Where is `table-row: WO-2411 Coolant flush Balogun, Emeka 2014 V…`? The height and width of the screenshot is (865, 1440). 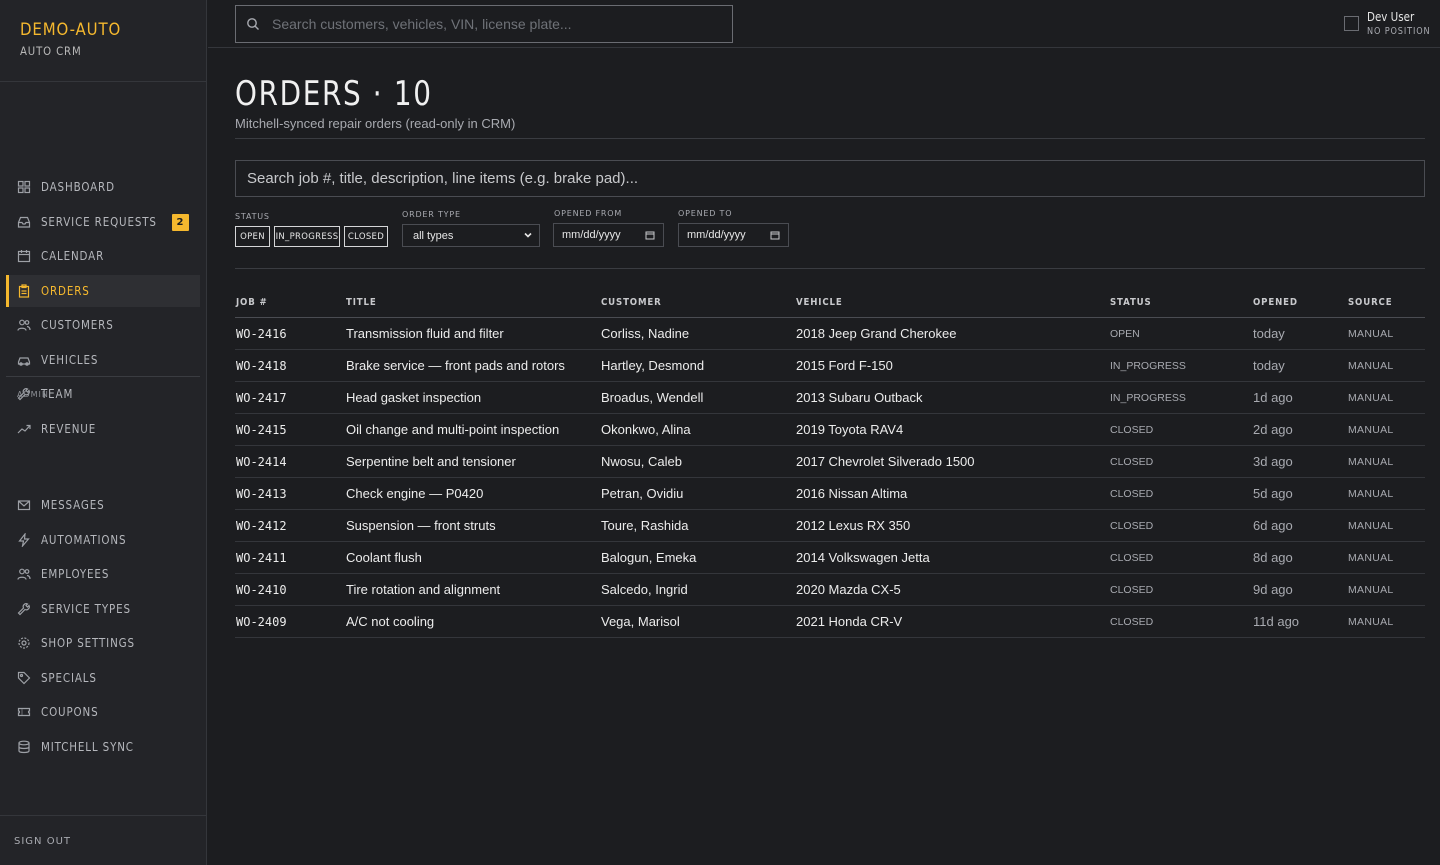 table-row: WO-2411 Coolant flush Balogun, Emeka 2014 V… is located at coordinates (830, 558).